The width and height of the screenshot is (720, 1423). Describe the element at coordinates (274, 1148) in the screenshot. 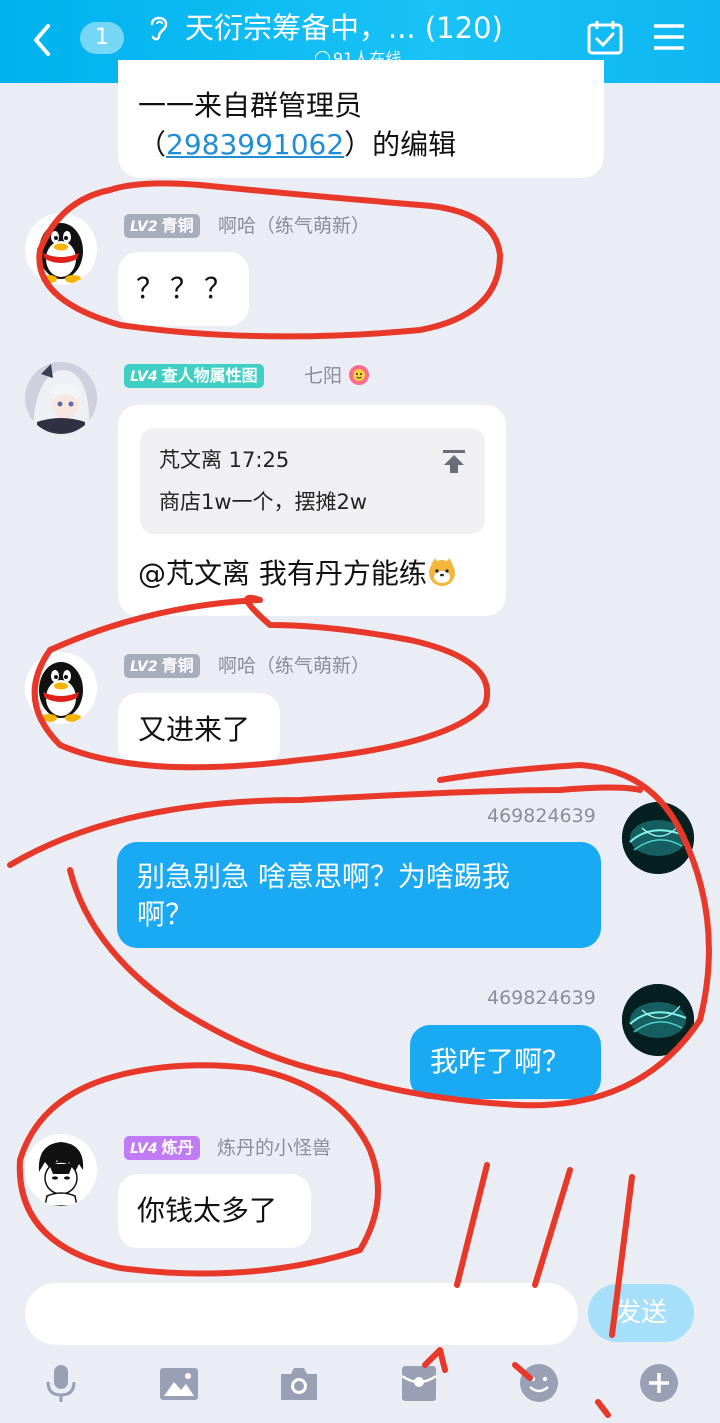

I see `sender-nickname: 炼丹的小怪兽` at that location.